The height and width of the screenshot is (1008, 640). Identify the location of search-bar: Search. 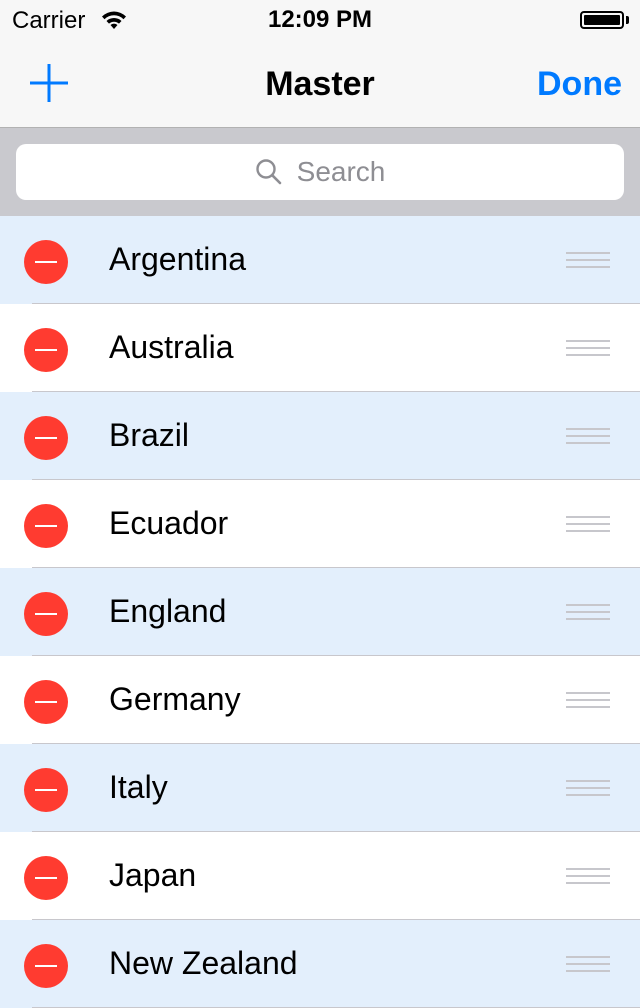
(320, 172).